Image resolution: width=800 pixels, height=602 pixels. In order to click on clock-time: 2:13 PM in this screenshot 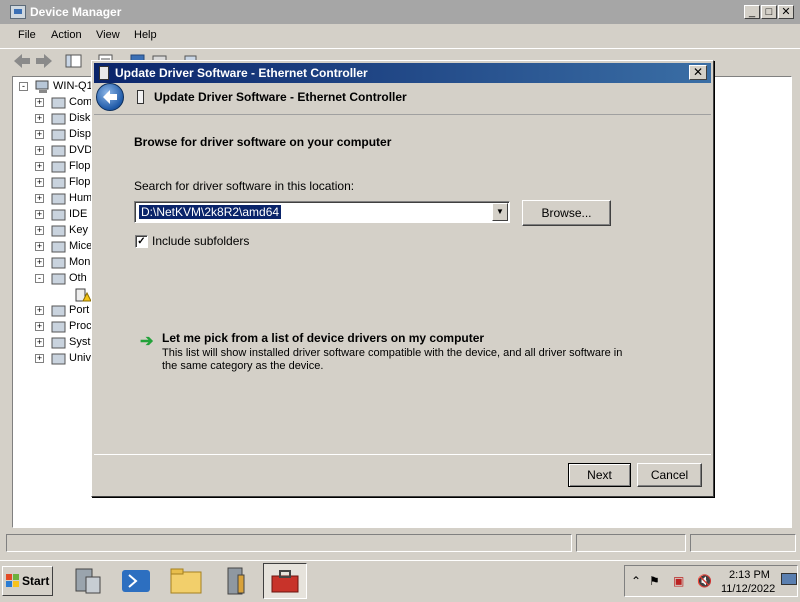, I will do `click(749, 575)`.